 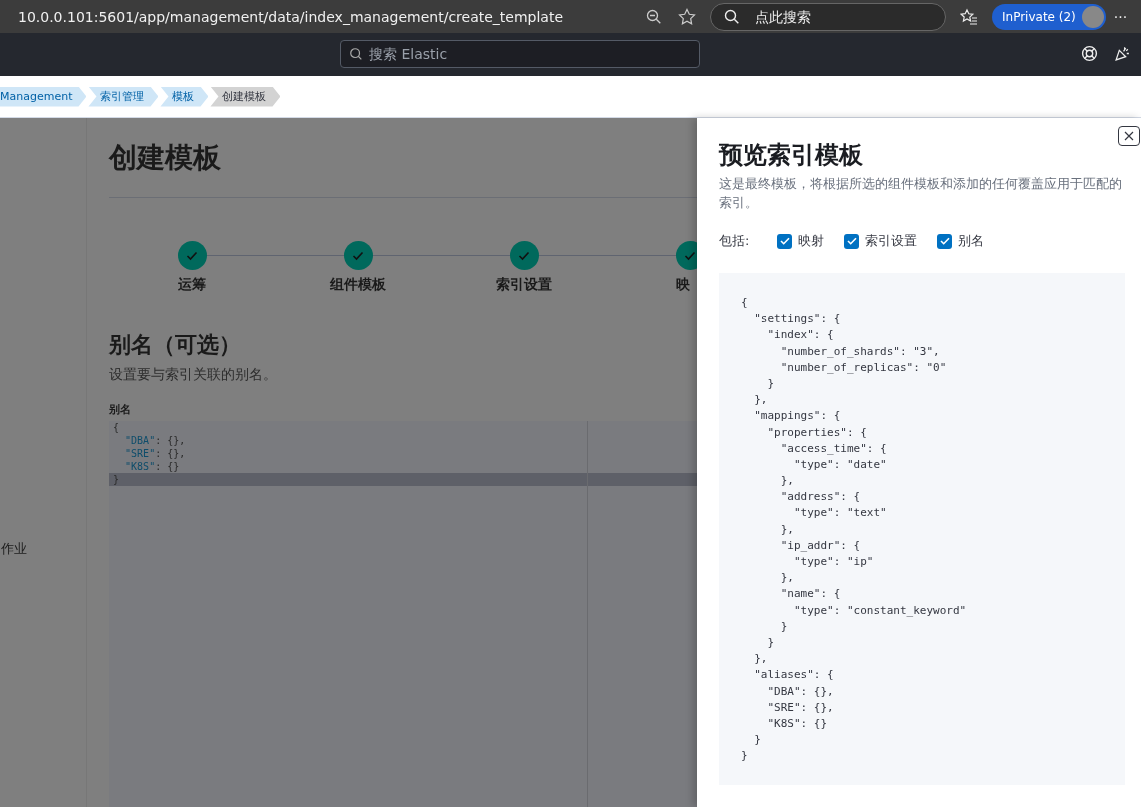 What do you see at coordinates (245, 96) in the screenshot?
I see `breadcrumb: 创建模板` at bounding box center [245, 96].